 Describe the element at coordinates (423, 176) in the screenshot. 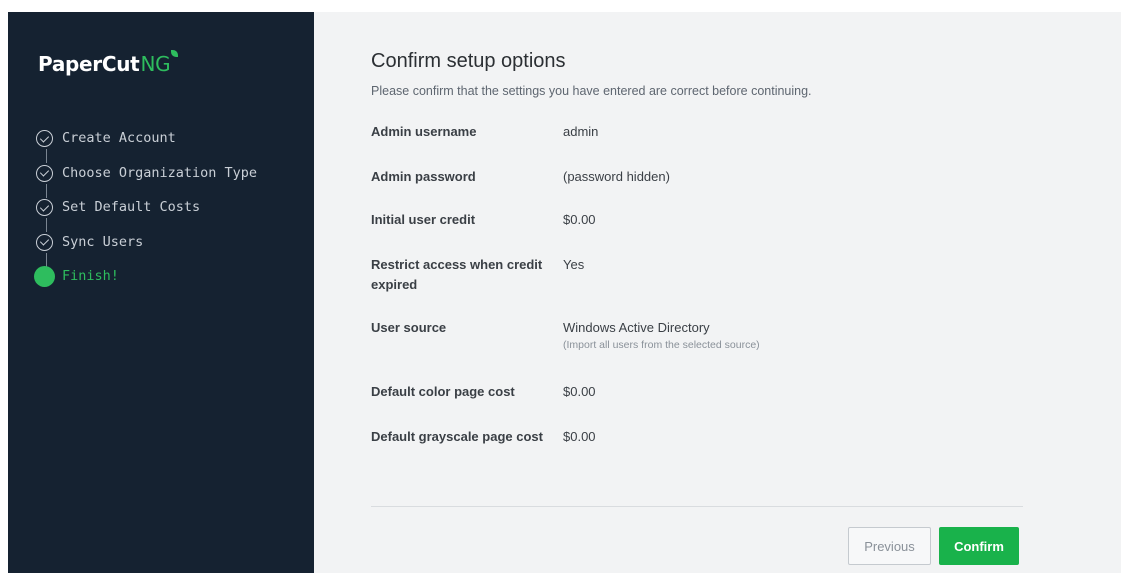

I see `row-label: Admin password` at that location.